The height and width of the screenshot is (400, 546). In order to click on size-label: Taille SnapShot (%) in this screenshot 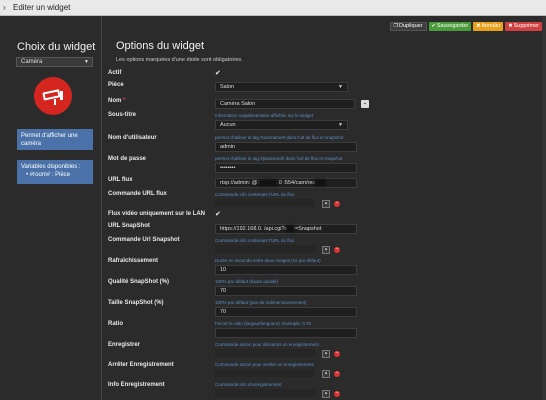, I will do `click(136, 303)`.